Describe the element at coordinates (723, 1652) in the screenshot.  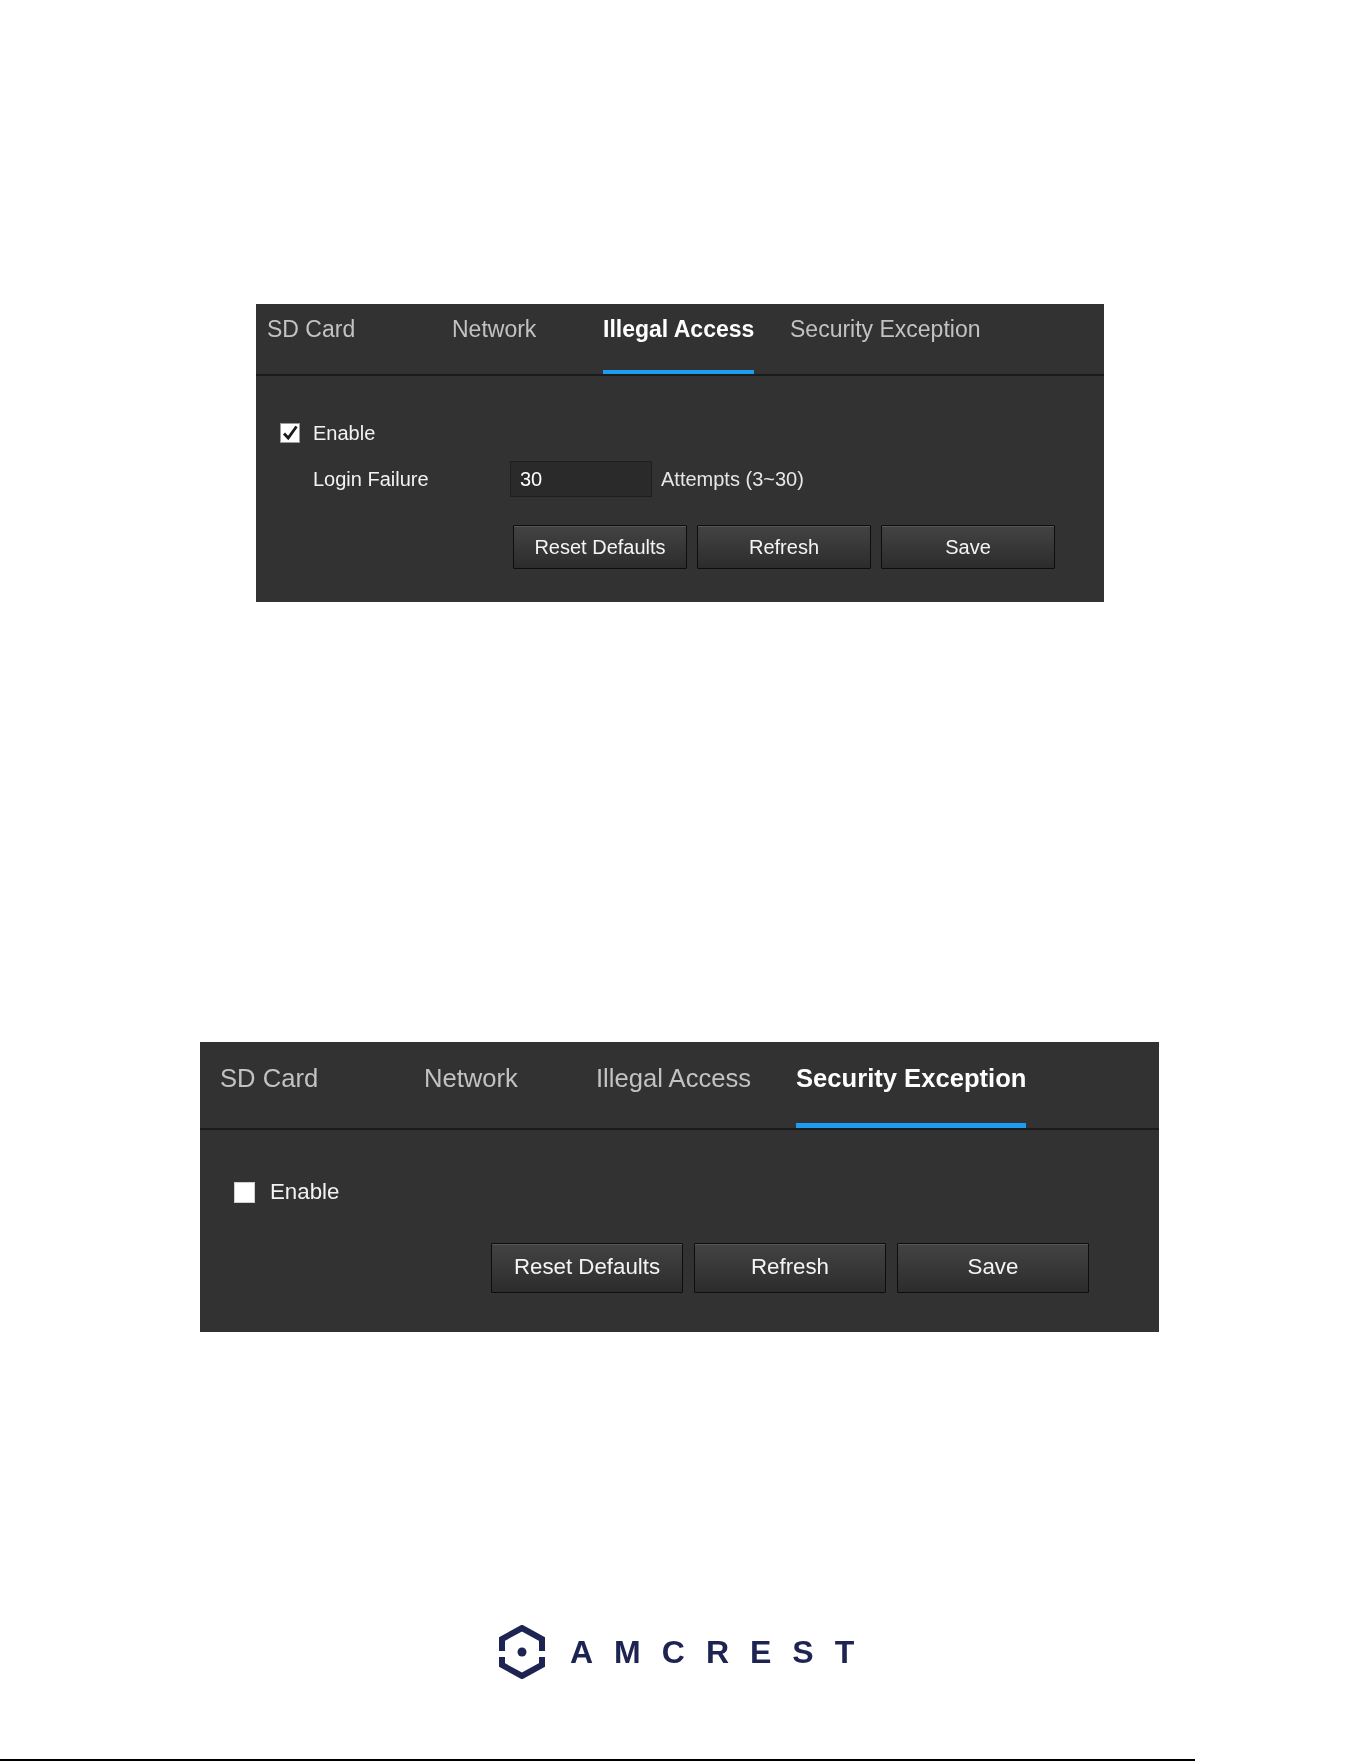
I see `logo-wordmark: AMCREST` at that location.